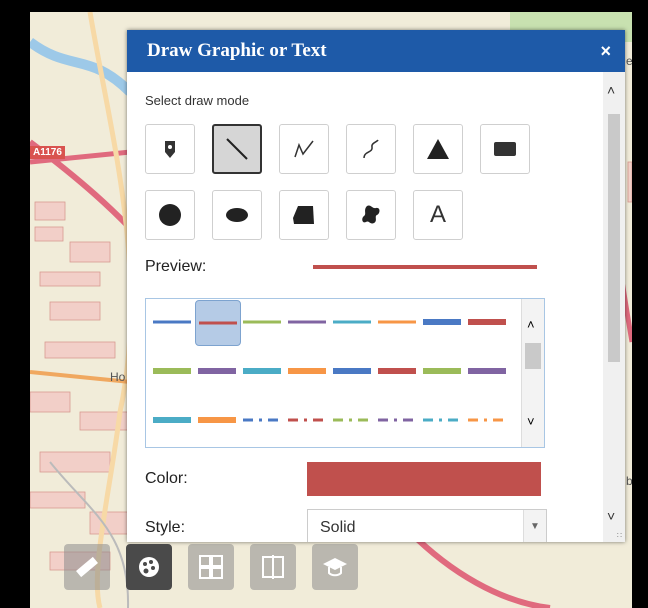  Describe the element at coordinates (605, 51) in the screenshot. I see `close-icon: ×` at that location.